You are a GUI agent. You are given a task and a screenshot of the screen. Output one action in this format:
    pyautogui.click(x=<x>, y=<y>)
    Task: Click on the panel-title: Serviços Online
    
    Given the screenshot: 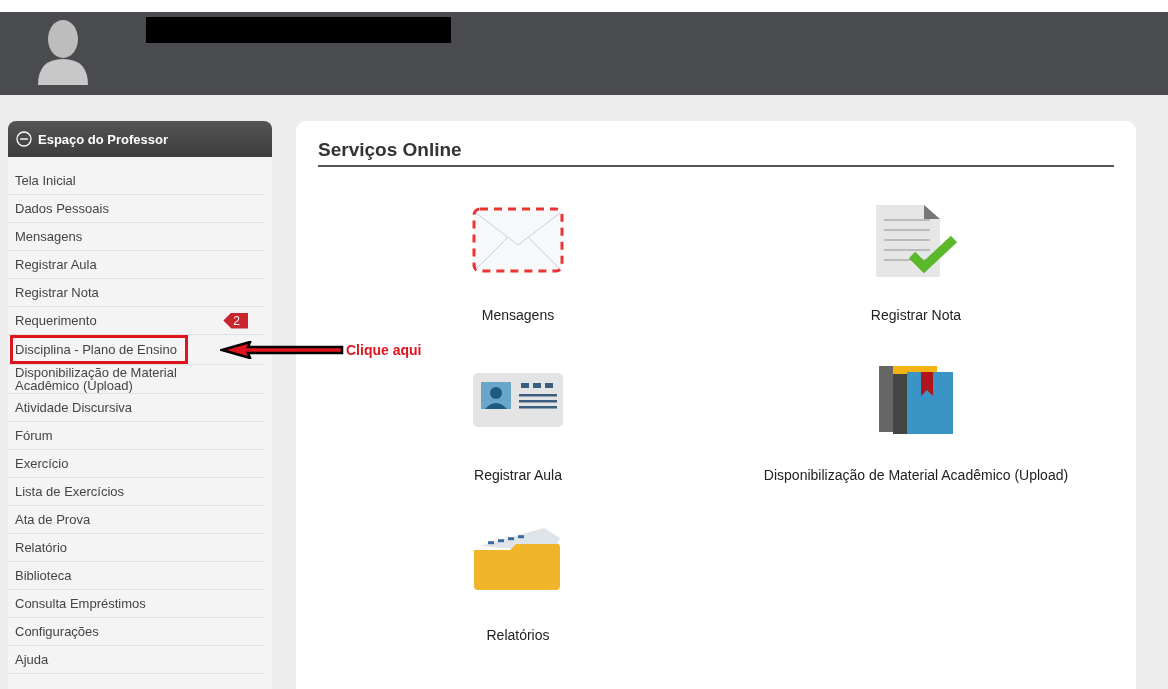 What is the action you would take?
    pyautogui.click(x=716, y=153)
    